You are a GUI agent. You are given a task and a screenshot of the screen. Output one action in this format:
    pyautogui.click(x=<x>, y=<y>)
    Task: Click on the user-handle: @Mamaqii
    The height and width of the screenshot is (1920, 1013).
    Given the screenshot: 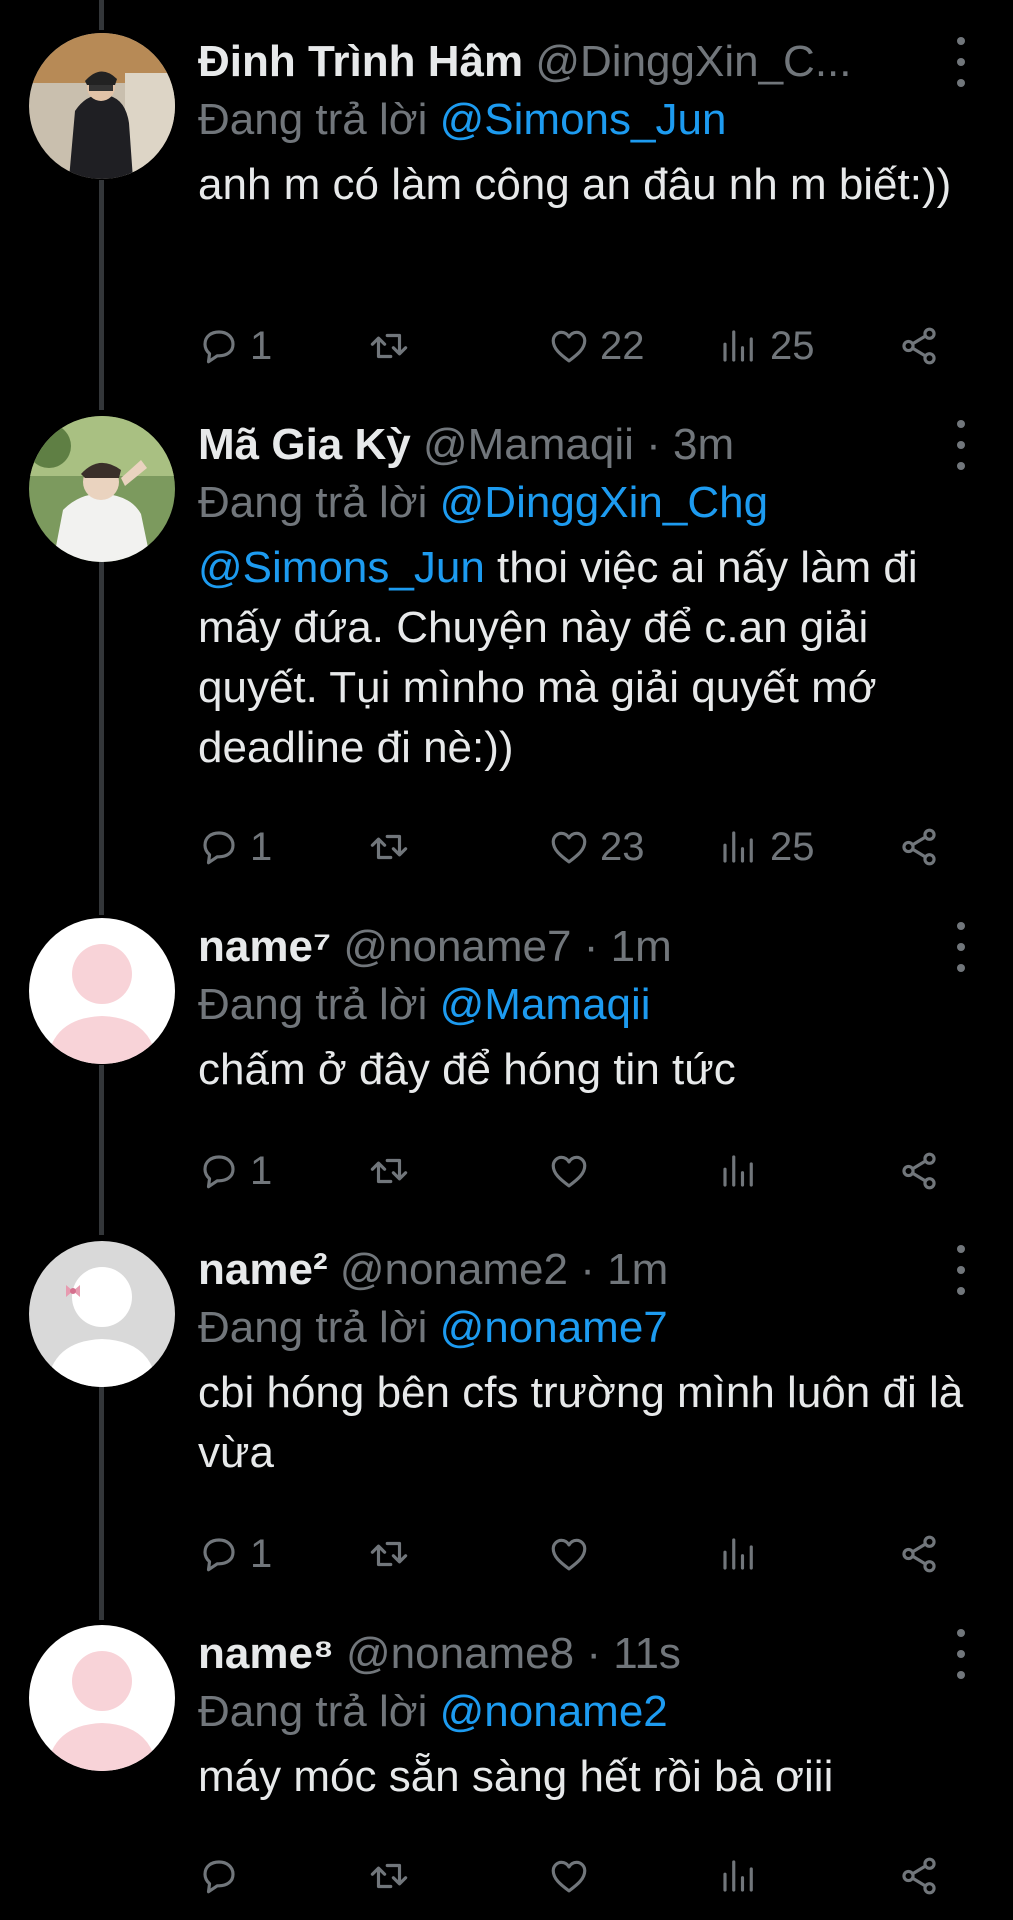 What is the action you would take?
    pyautogui.click(x=528, y=444)
    